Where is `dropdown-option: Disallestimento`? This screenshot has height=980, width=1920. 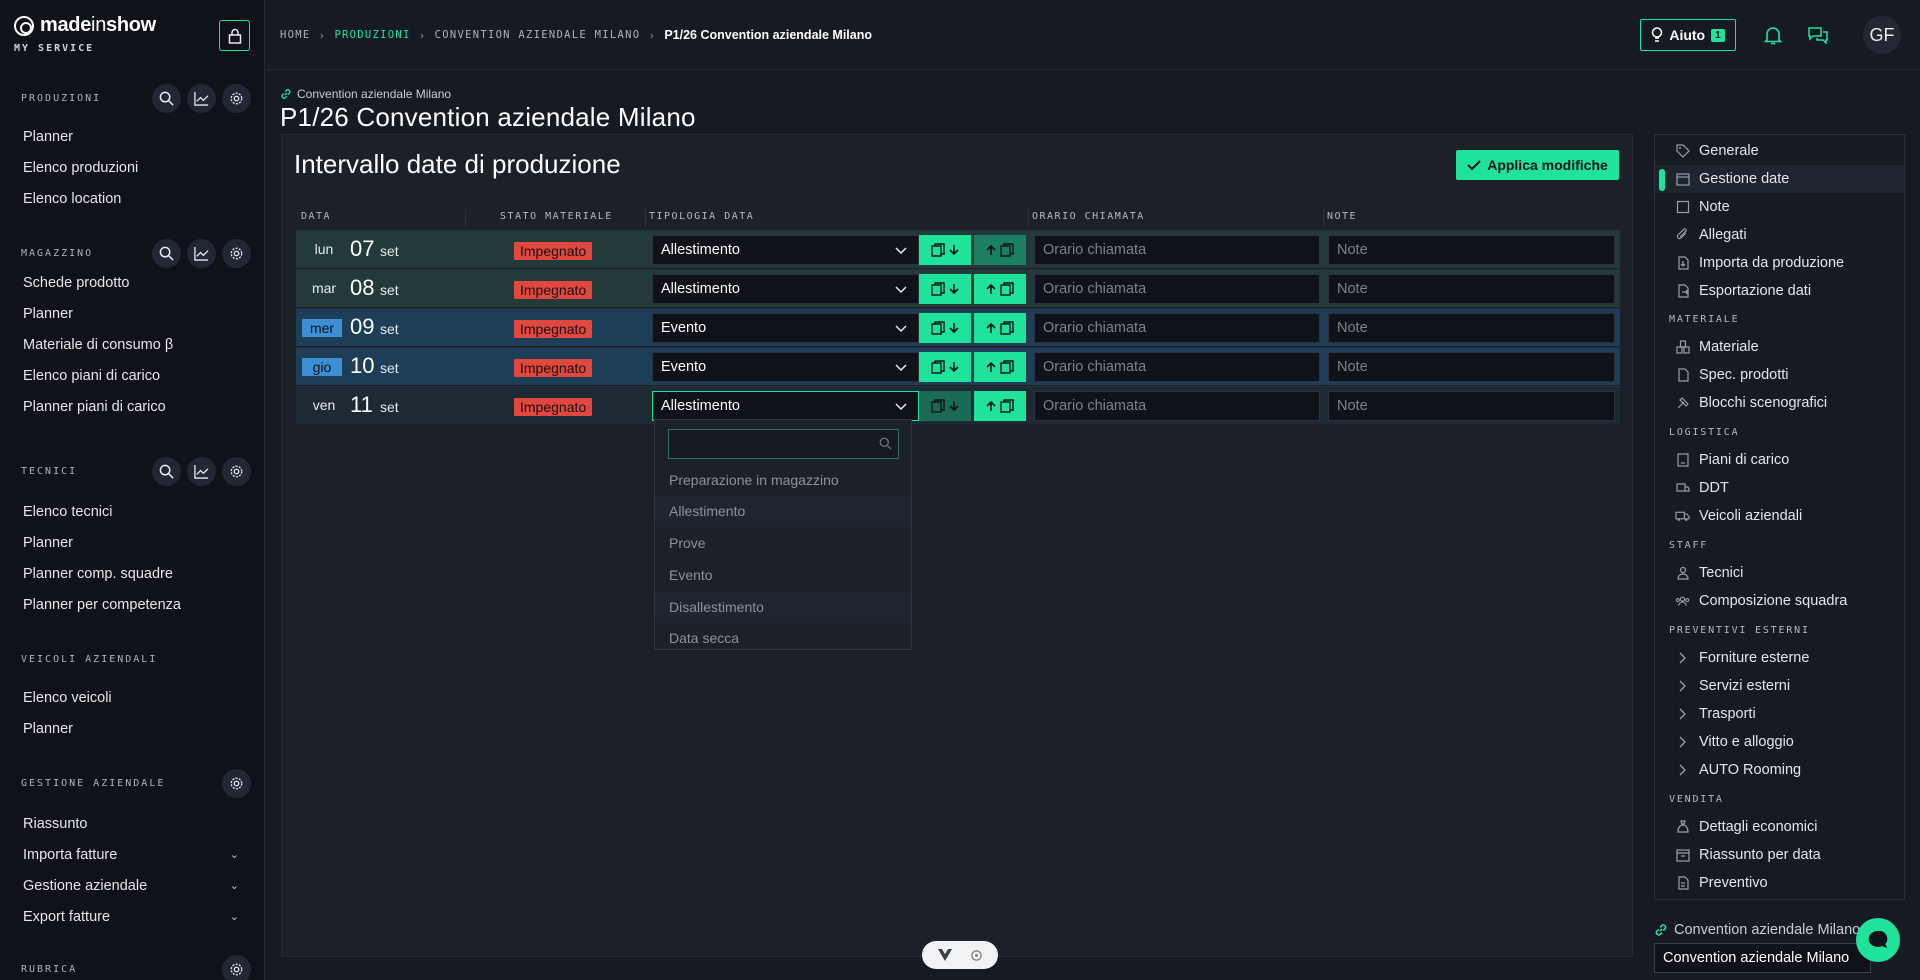
dropdown-option: Disallestimento is located at coordinates (783, 607).